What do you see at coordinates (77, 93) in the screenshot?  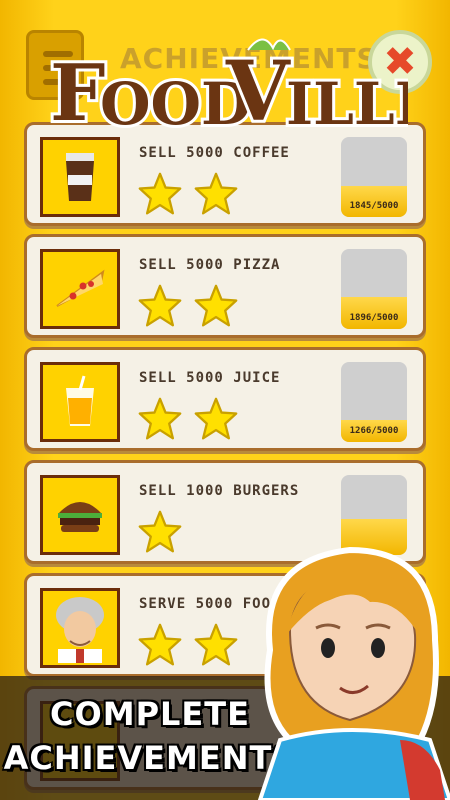 I see `svg-text: F` at bounding box center [77, 93].